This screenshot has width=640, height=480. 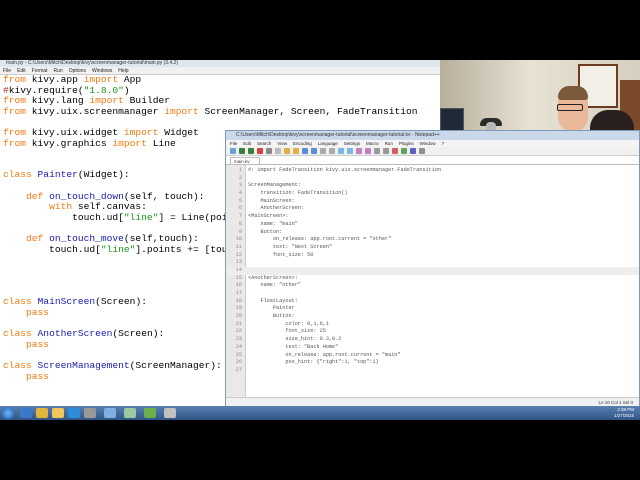 What do you see at coordinates (83, 196) in the screenshot?
I see `code-token: on_touch_down` at bounding box center [83, 196].